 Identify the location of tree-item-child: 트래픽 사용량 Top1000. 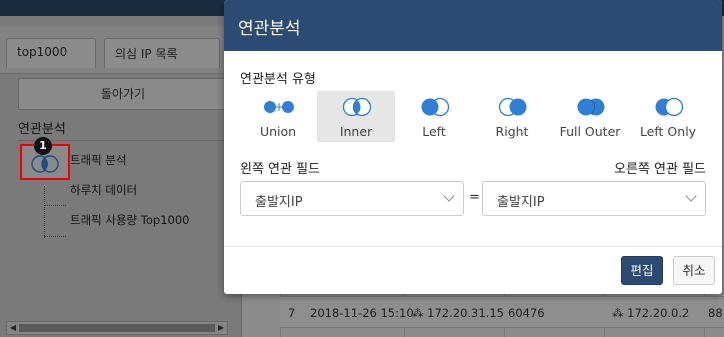
(129, 220).